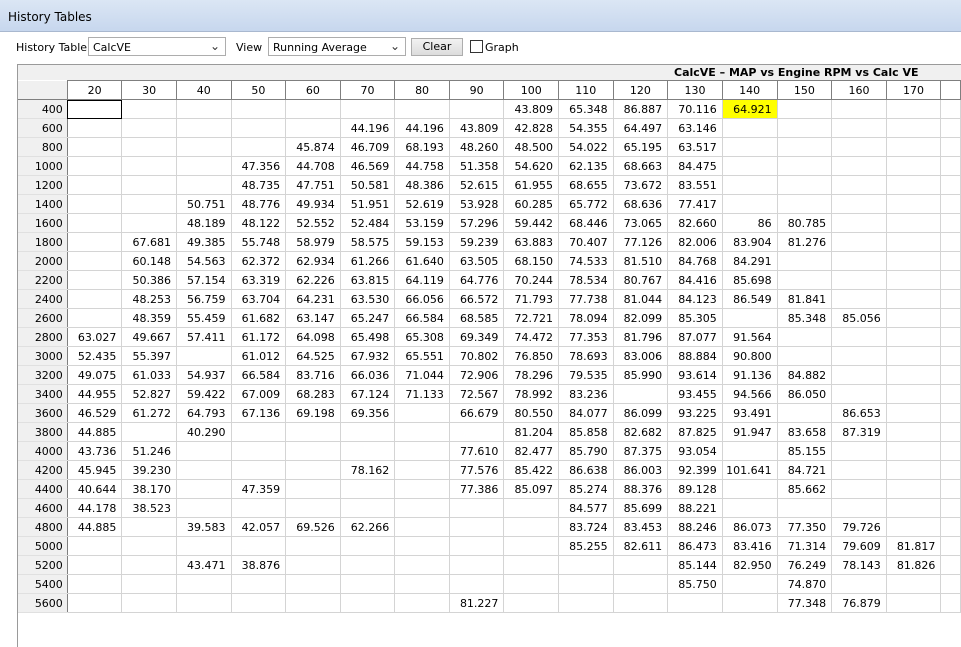  What do you see at coordinates (695, 508) in the screenshot?
I see `table-cell: 88.221` at bounding box center [695, 508].